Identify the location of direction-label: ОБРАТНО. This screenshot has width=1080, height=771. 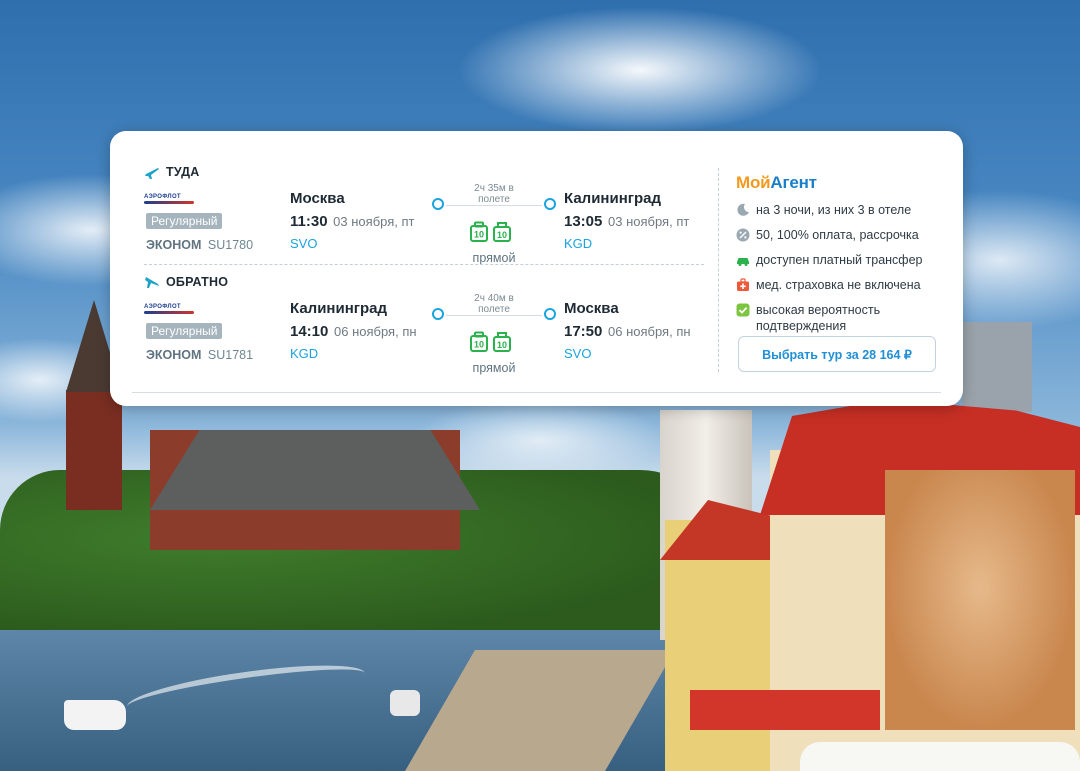
(197, 282).